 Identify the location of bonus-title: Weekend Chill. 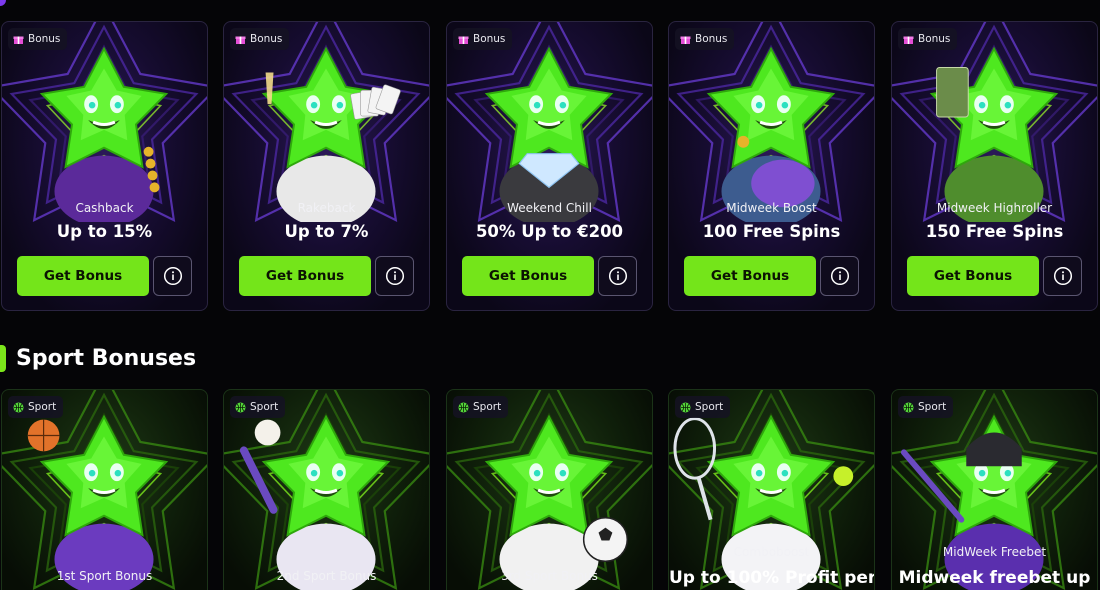
(549, 208).